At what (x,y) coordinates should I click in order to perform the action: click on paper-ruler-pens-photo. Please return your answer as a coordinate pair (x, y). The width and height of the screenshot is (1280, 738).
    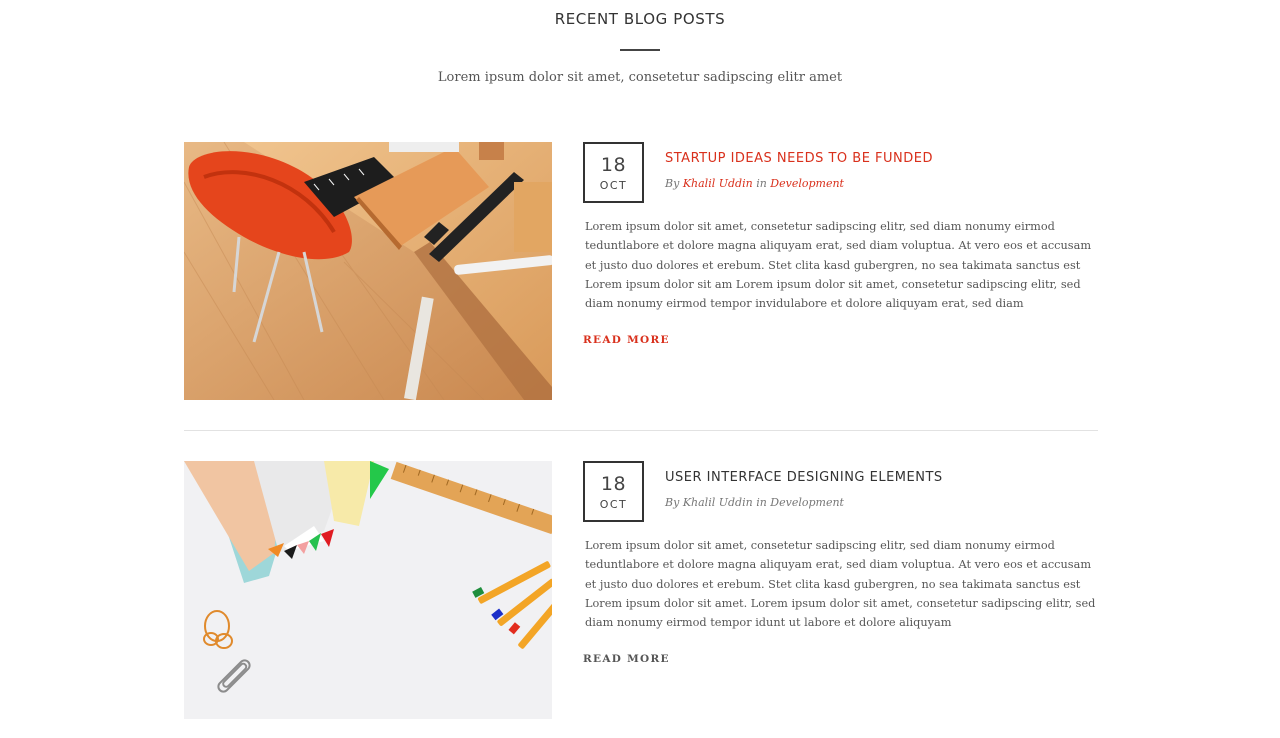
    Looking at the image, I should click on (368, 590).